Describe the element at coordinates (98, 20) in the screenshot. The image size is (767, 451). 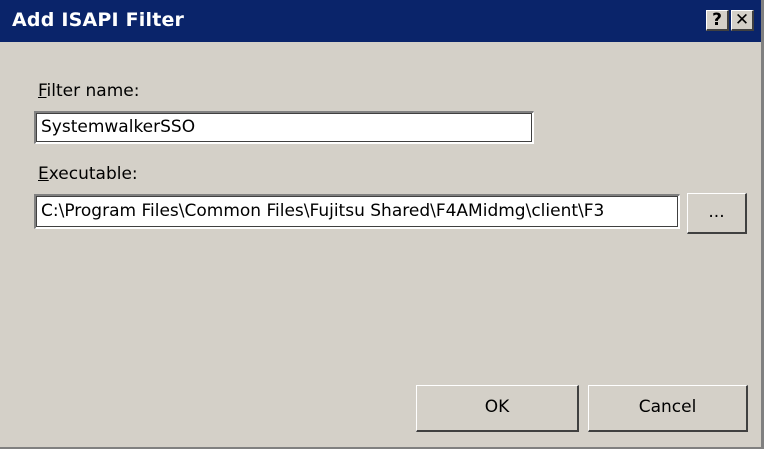
I see `dialog-title: Add ISAPI Filter` at that location.